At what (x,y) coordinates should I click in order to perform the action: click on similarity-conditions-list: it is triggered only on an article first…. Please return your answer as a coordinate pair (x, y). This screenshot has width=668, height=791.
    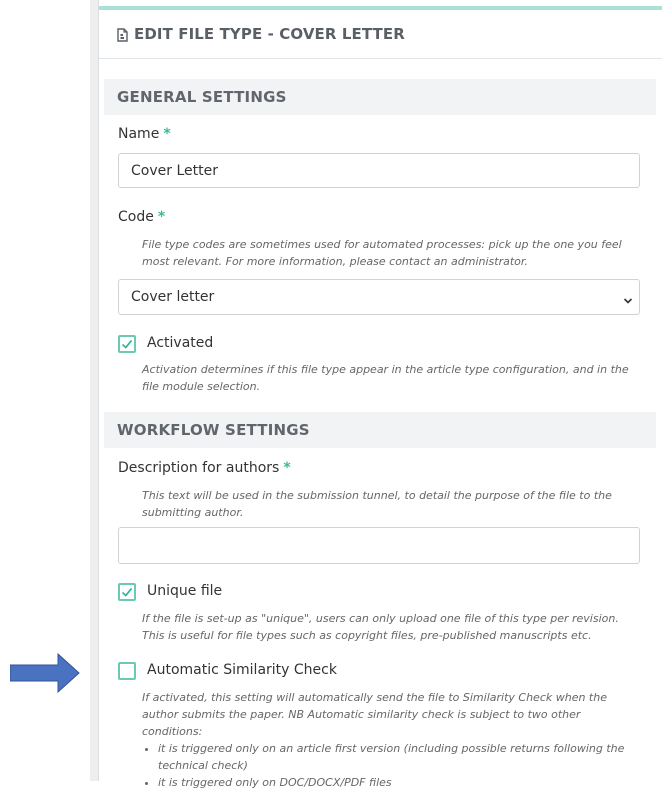
    Looking at the image, I should click on (387, 765).